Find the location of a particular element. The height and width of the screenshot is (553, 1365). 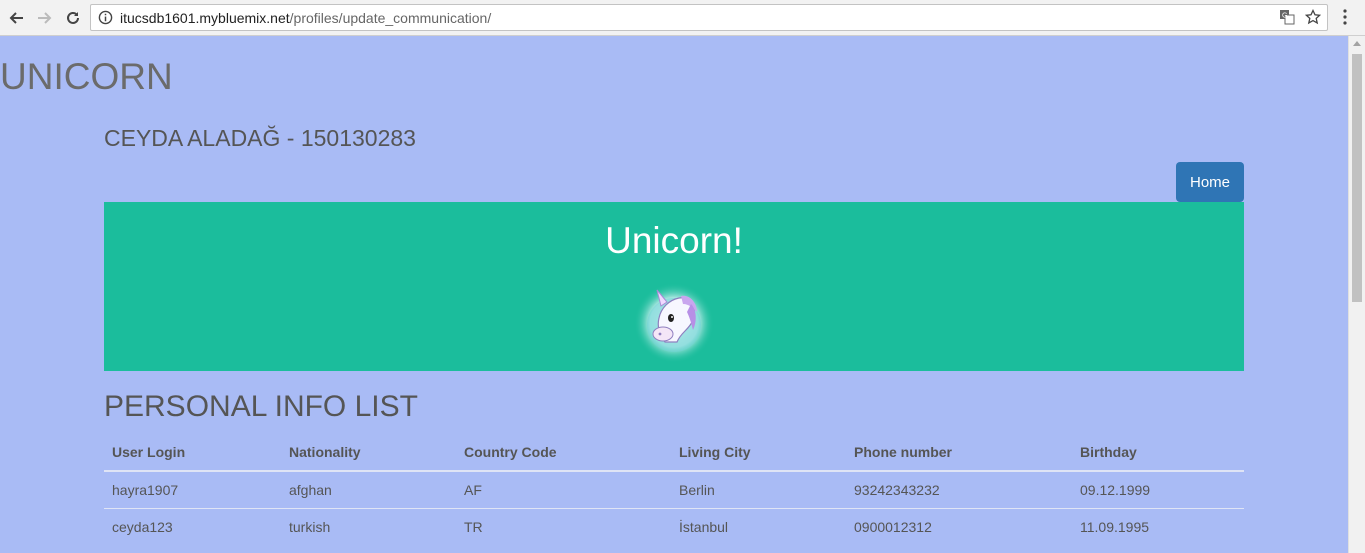

browser-menu-icon is located at coordinates (1345, 19).